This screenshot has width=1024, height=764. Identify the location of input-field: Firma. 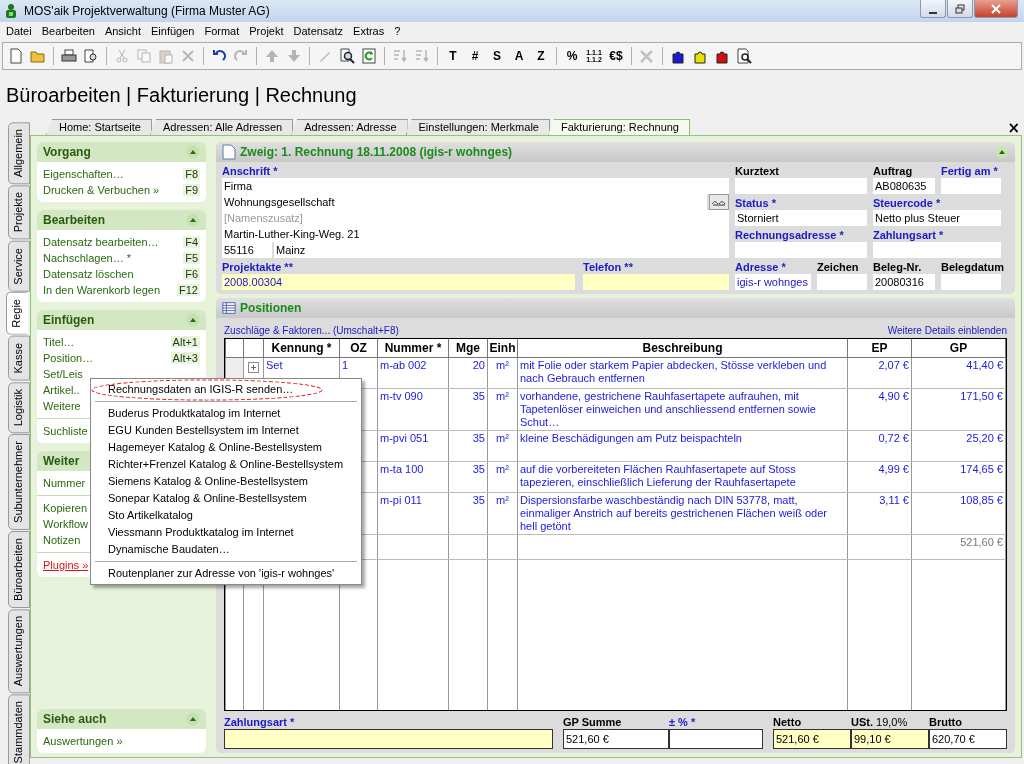
(475, 186).